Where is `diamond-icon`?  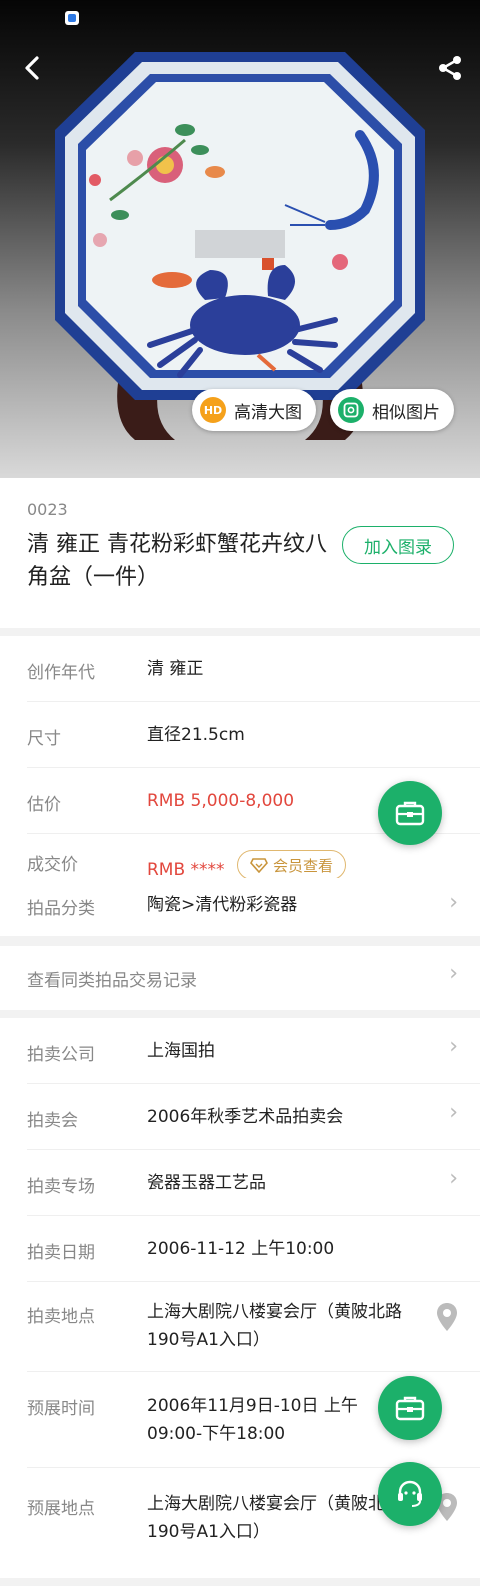 diamond-icon is located at coordinates (259, 865).